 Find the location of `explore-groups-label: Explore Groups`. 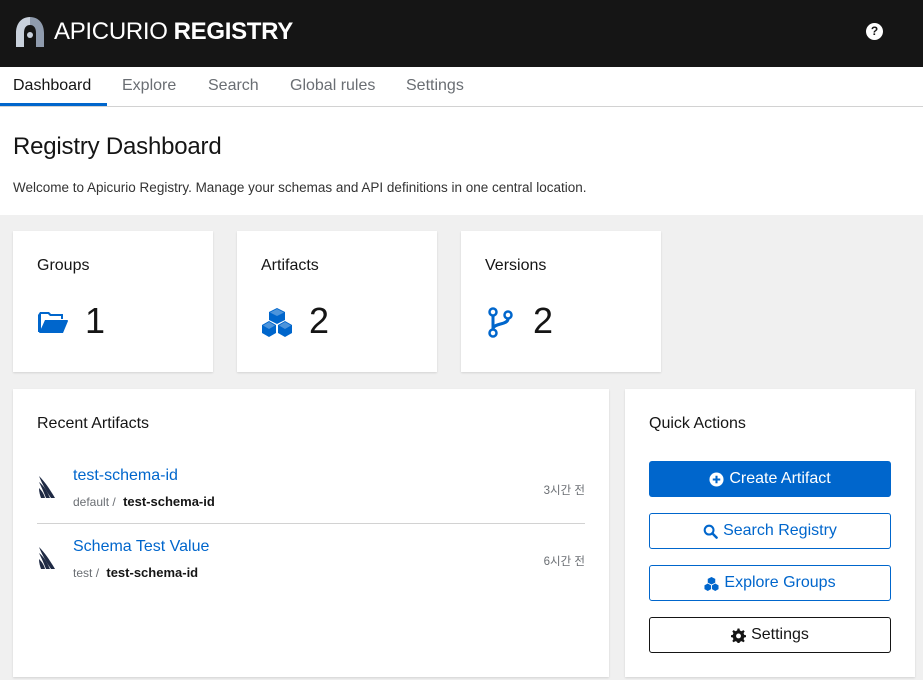

explore-groups-label: Explore Groups is located at coordinates (780, 582).